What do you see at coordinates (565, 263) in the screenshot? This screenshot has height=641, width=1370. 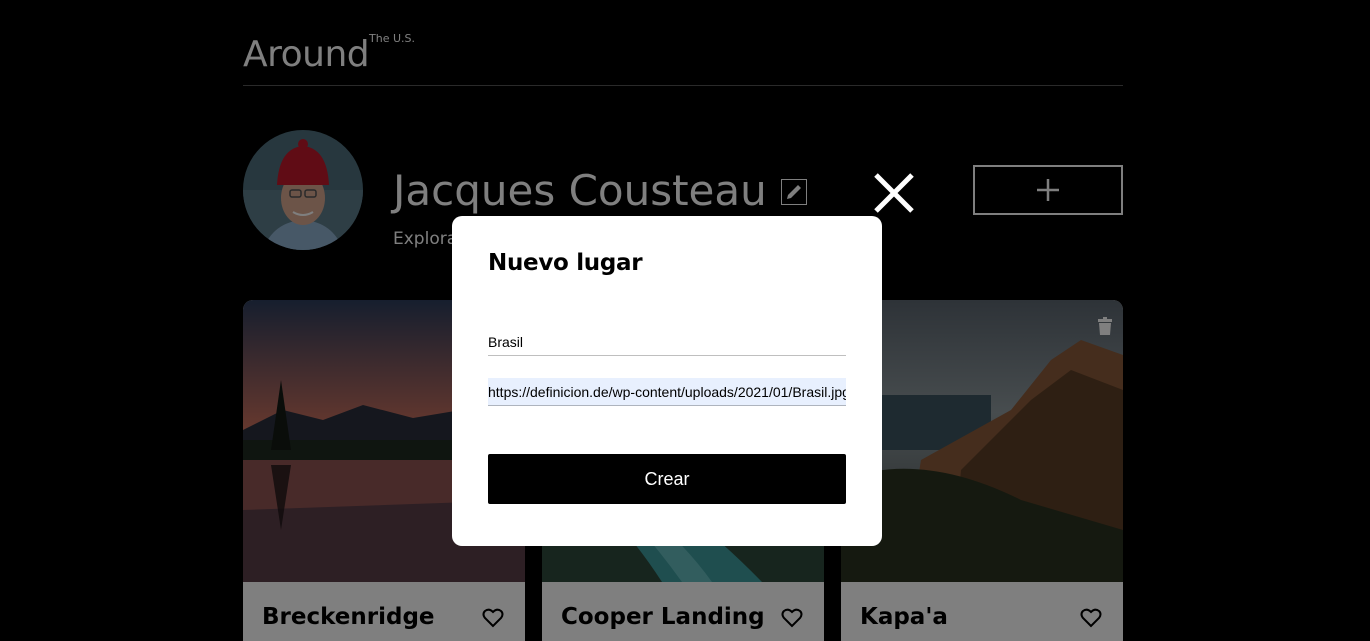 I see `popup-title: Nuevo lugar` at bounding box center [565, 263].